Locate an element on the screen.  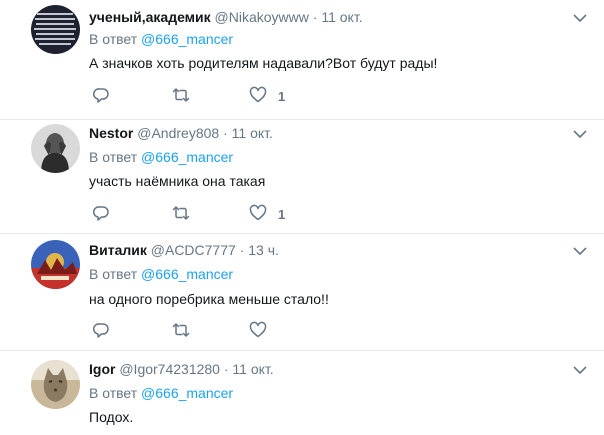
tweet-header: Igor @Igor74231280 · 11 окт. is located at coordinates (181, 369).